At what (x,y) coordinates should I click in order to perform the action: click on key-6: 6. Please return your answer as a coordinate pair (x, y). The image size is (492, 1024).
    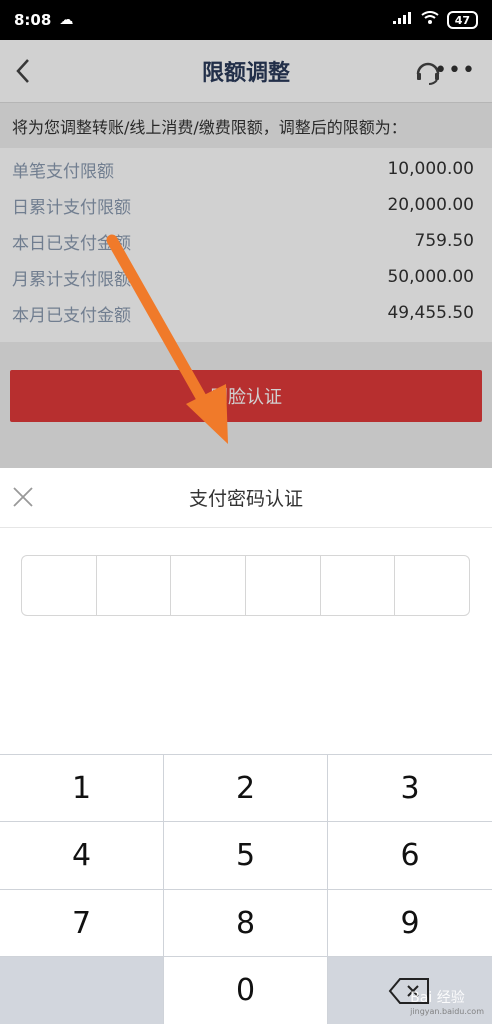
    Looking at the image, I should click on (410, 856).